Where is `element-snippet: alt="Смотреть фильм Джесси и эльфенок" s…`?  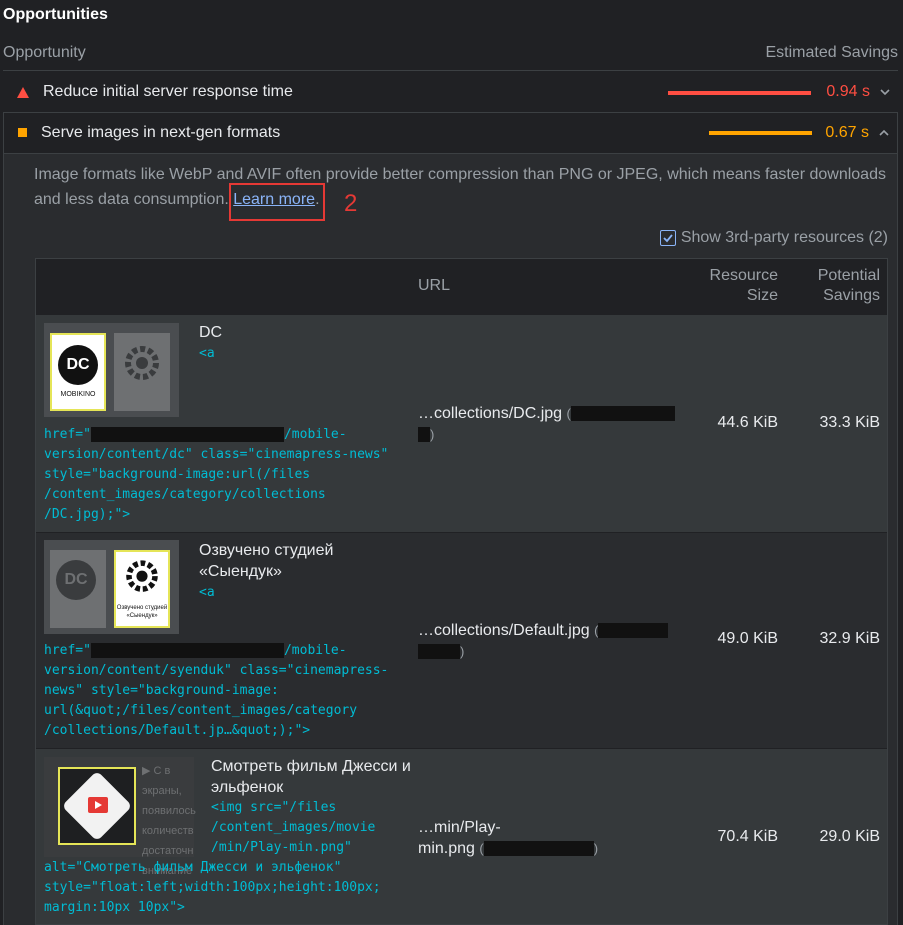 element-snippet: alt="Смотреть фильм Джесси и эльфенок" s… is located at coordinates (212, 887).